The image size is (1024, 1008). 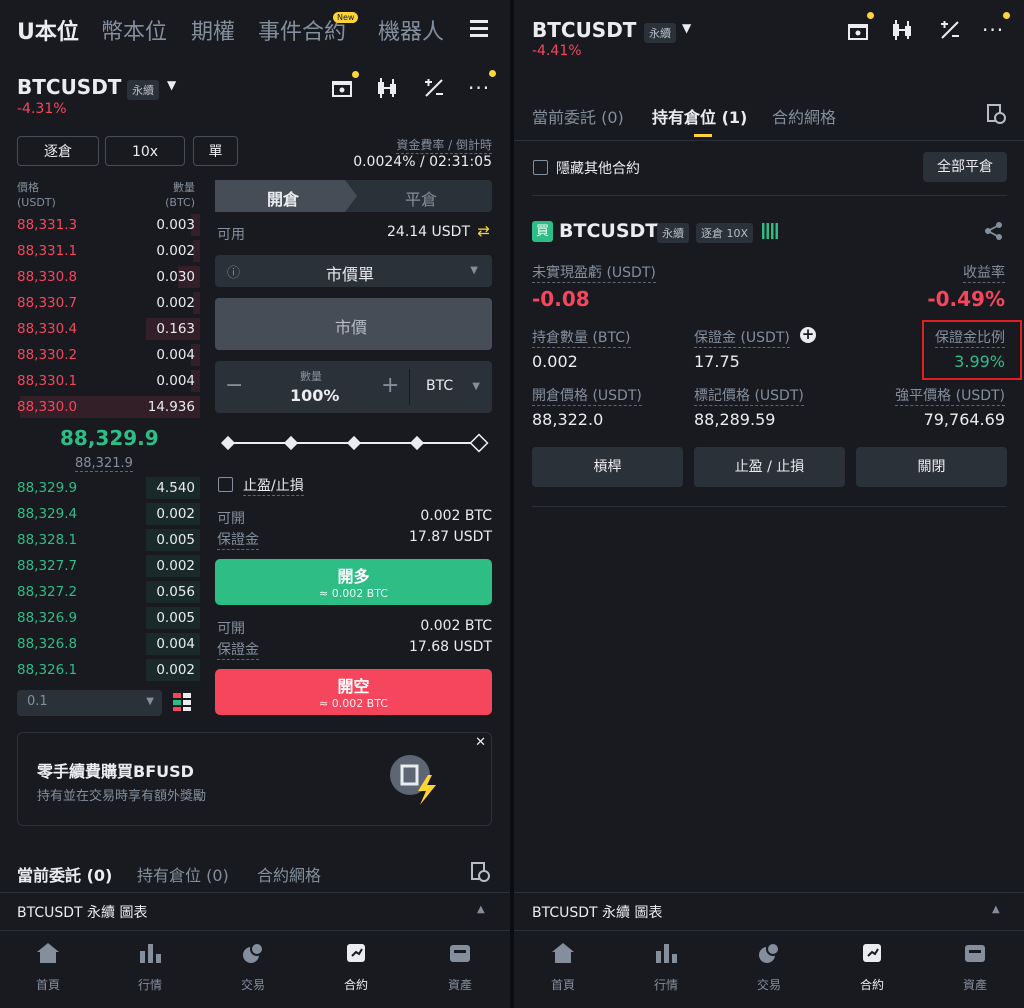 What do you see at coordinates (100, 644) in the screenshot?
I see `bid-row: 88,326.8 0.004` at bounding box center [100, 644].